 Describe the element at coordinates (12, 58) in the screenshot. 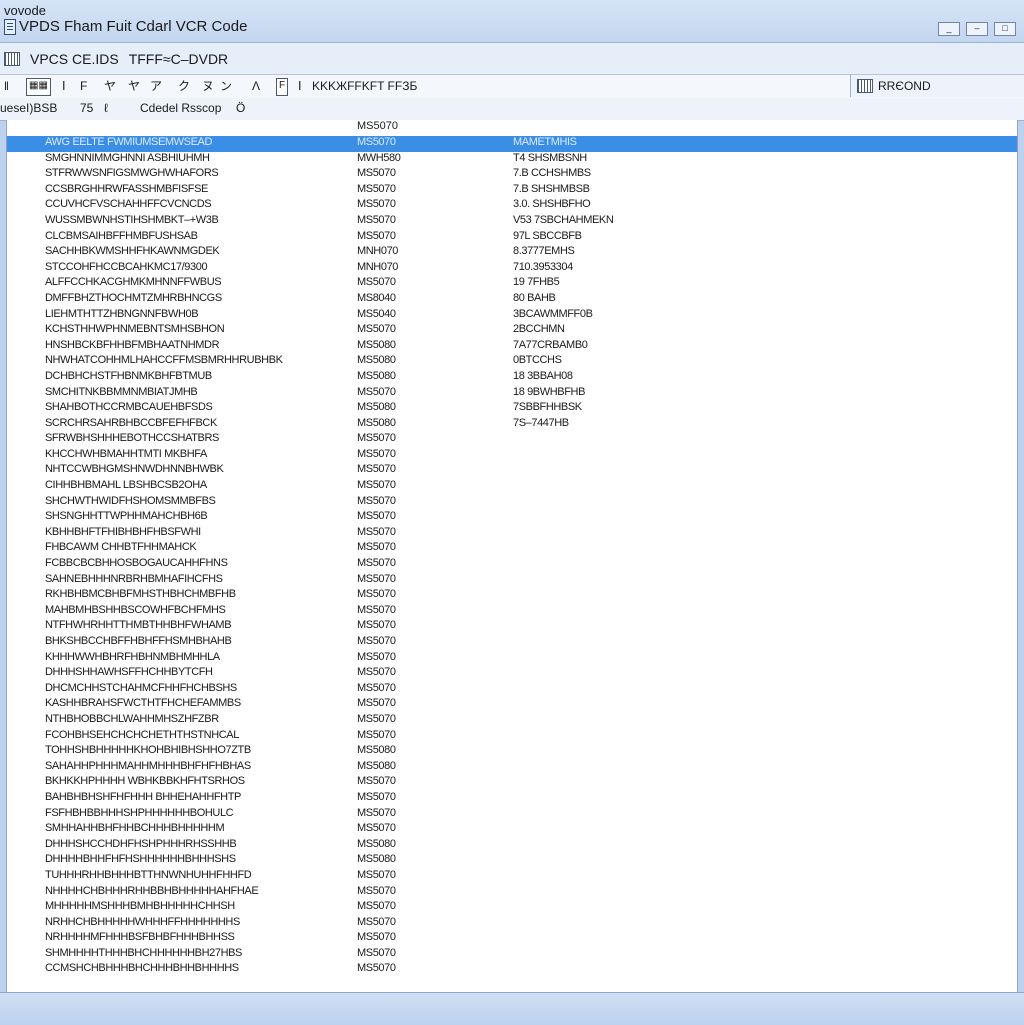

I see `menu-icon` at that location.